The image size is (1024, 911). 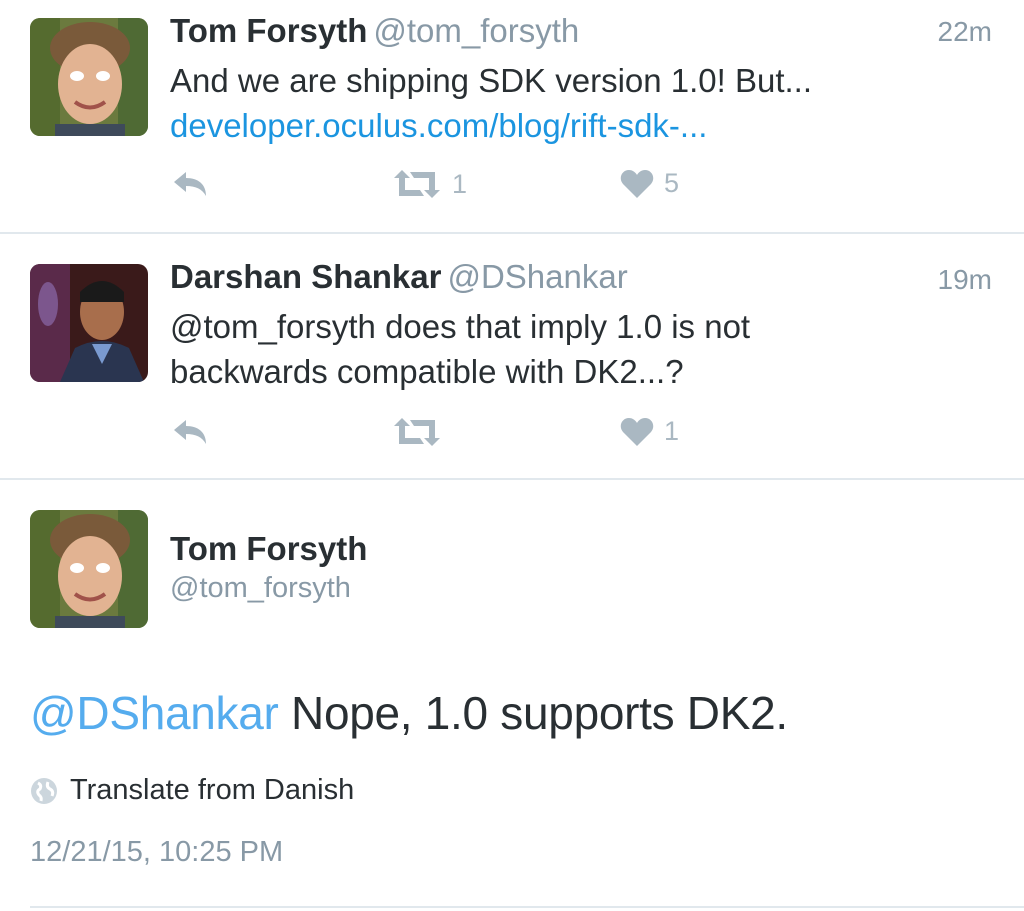 I want to click on like-button: 5, so click(x=649, y=183).